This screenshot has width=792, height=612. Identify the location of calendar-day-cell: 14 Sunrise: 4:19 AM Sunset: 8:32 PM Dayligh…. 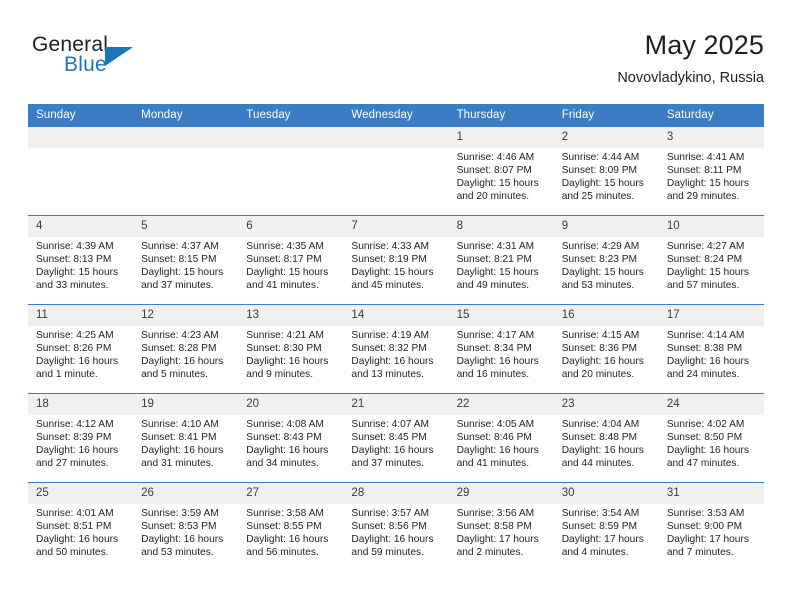
(396, 349).